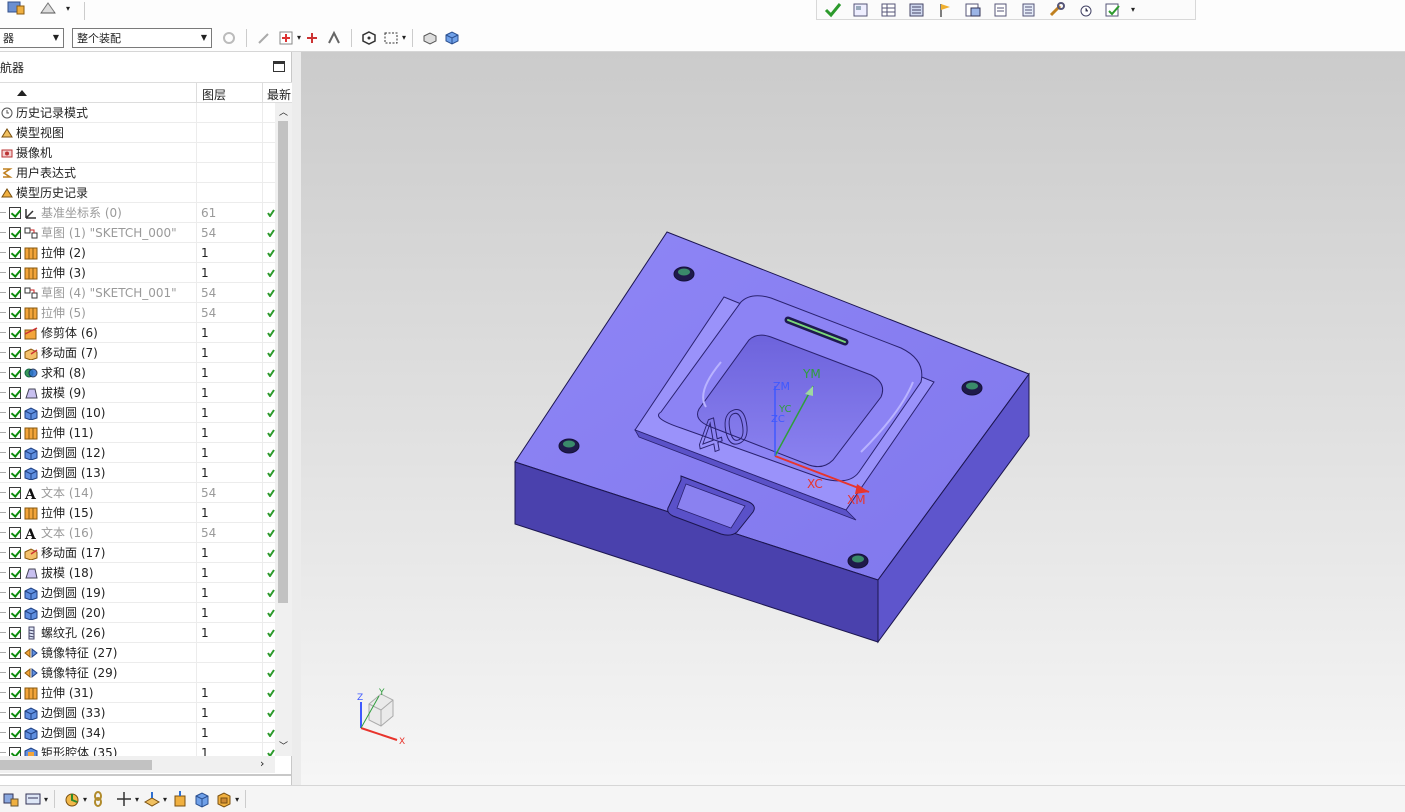 Image resolution: width=1405 pixels, height=812 pixels. Describe the element at coordinates (33, 799) in the screenshot. I see `constraint-icon` at that location.